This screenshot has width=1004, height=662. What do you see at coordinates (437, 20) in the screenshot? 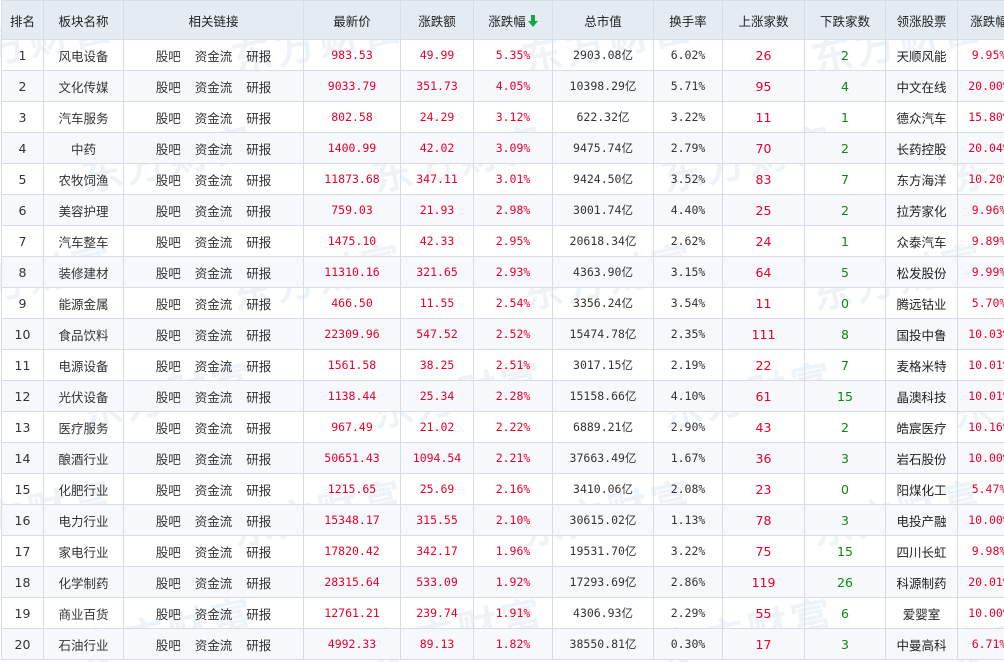
I see `header-change-amount: 涨跌额` at bounding box center [437, 20].